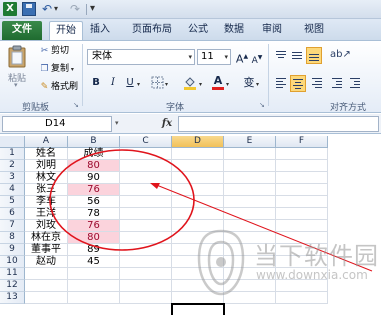 This screenshot has width=381, height=315. Describe the element at coordinates (76, 105) in the screenshot. I see `clipboard-launcher-icon: ↘` at that location.